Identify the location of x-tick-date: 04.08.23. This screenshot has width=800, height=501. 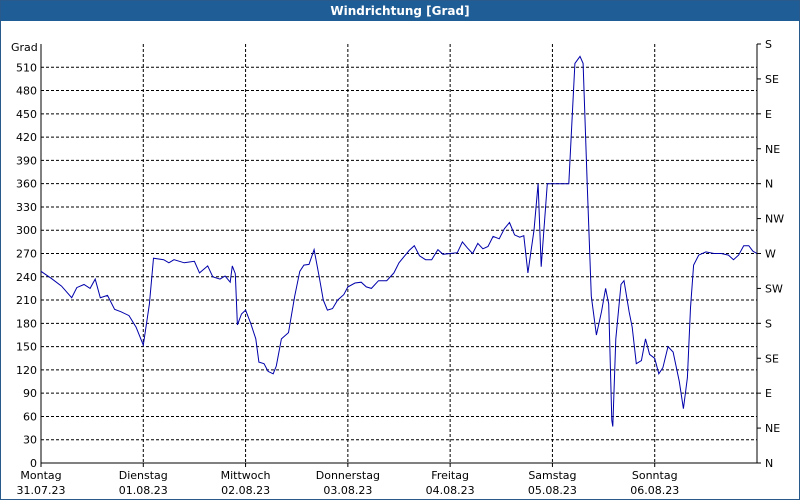
(450, 490).